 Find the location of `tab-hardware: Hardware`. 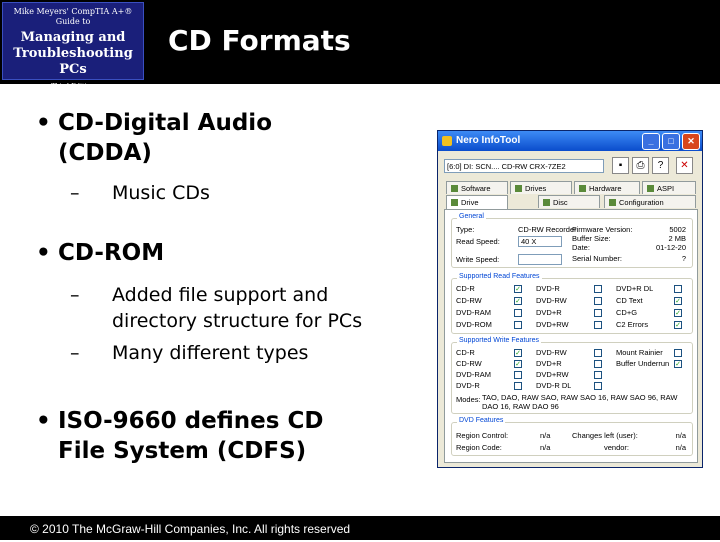

tab-hardware: Hardware is located at coordinates (607, 187).